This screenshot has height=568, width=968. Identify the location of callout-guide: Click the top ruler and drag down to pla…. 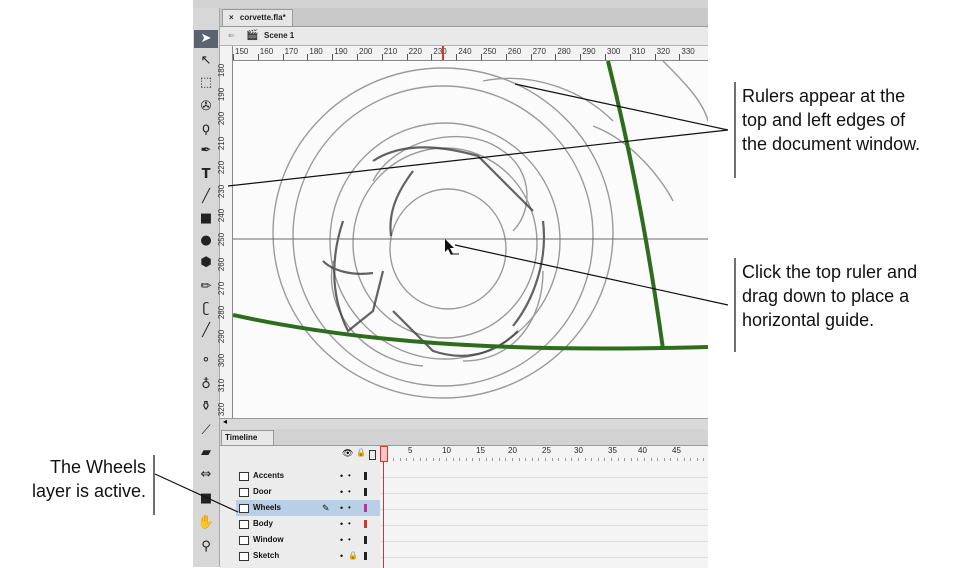
(830, 296).